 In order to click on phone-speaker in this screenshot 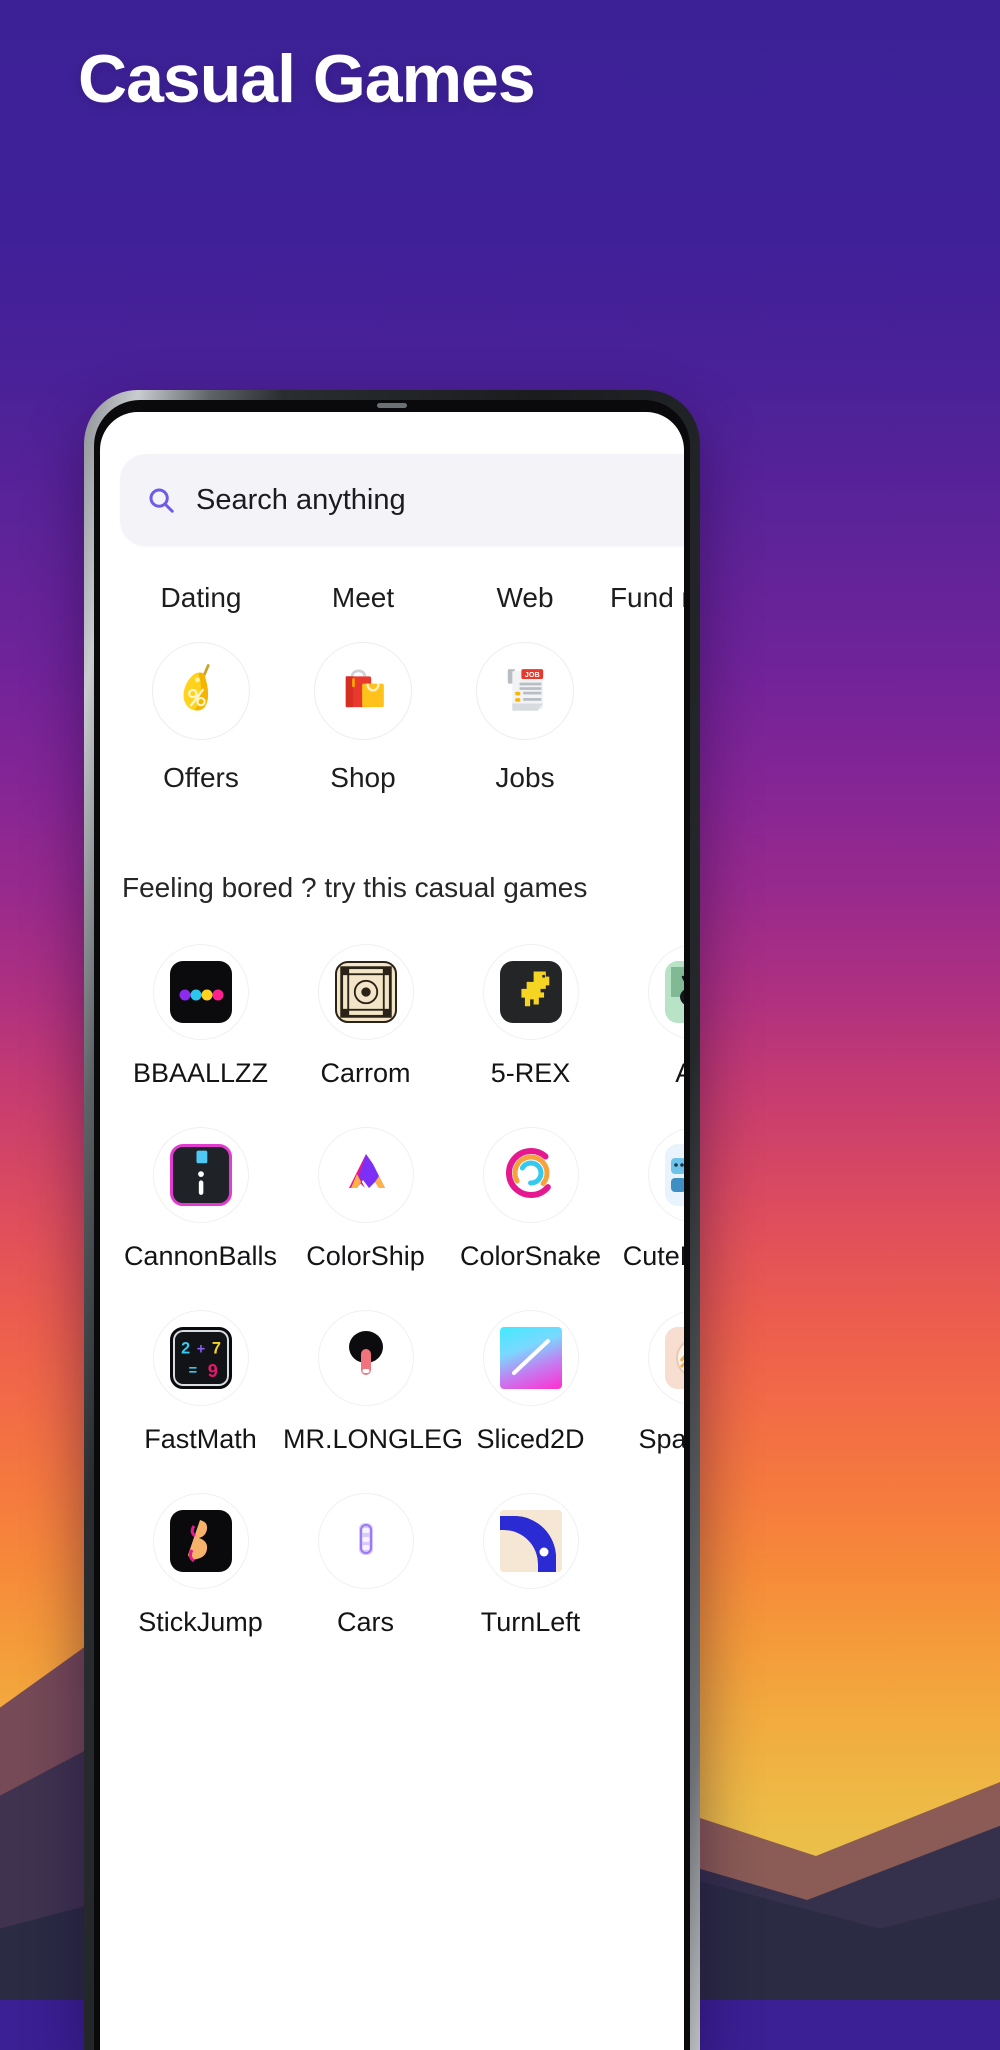, I will do `click(392, 405)`.